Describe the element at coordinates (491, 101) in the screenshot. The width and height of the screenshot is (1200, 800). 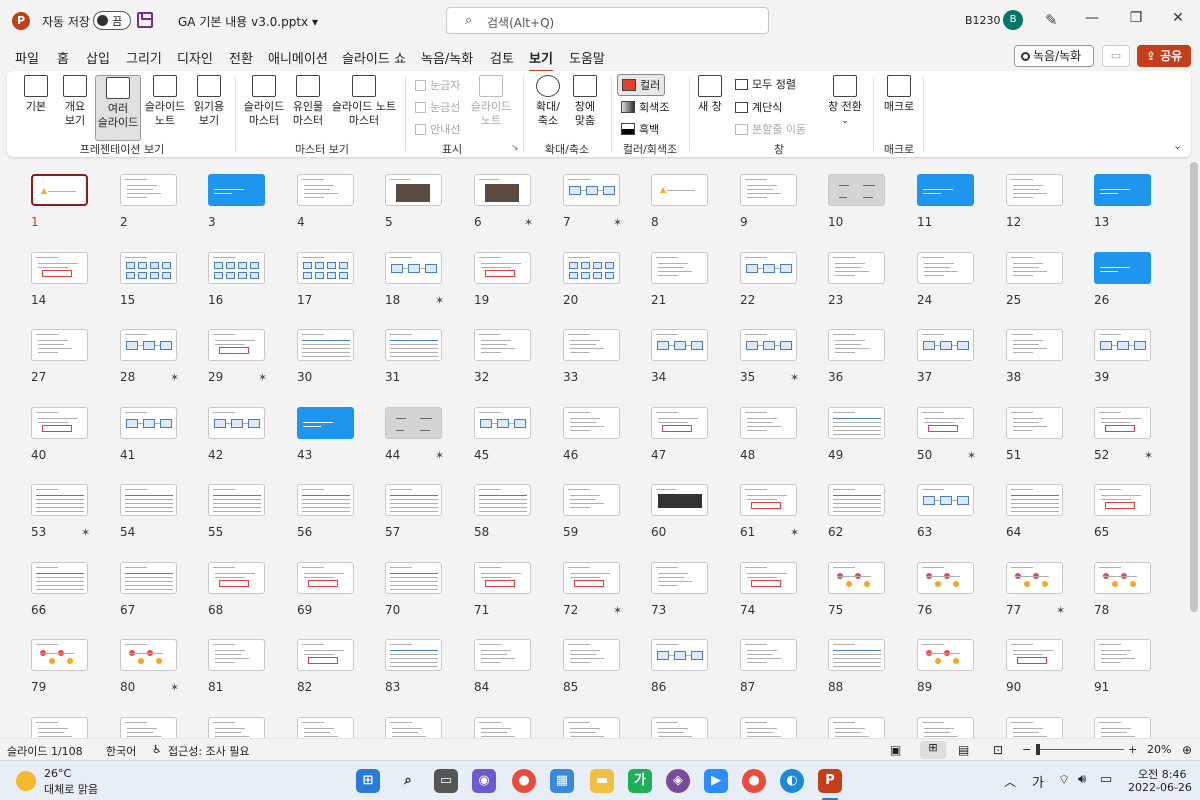
I see `show-notes-button: 슬라이드 노트` at that location.